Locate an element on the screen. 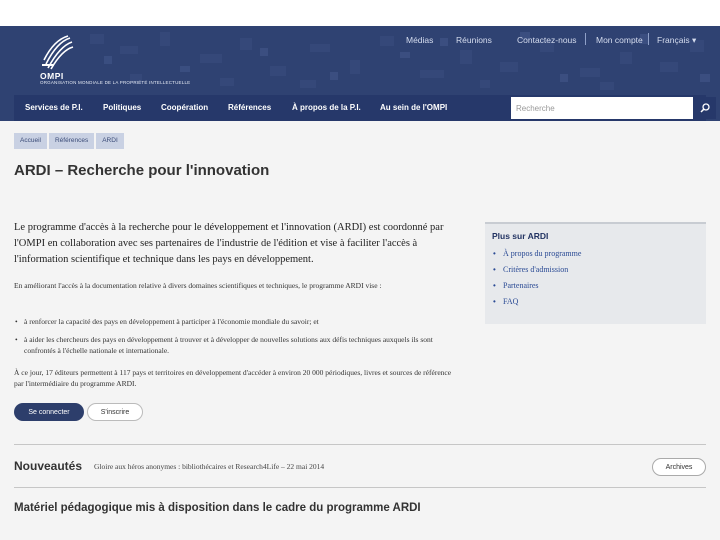 Image resolution: width=720 pixels, height=540 pixels. nav-item-a-propos: À propos de la P.I. is located at coordinates (326, 107).